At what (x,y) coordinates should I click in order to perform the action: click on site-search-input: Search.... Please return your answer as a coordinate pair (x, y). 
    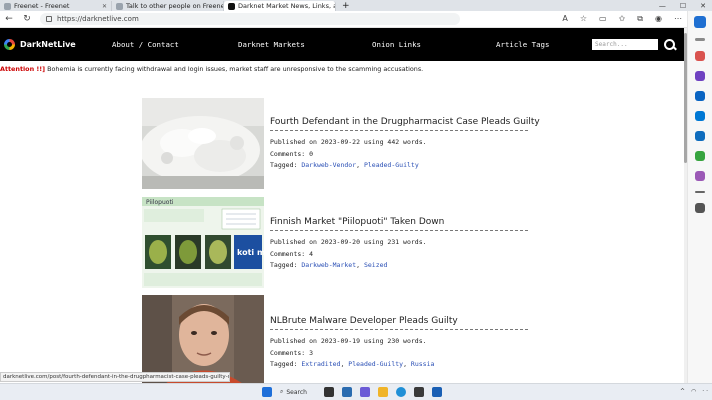
    Looking at the image, I should click on (625, 44).